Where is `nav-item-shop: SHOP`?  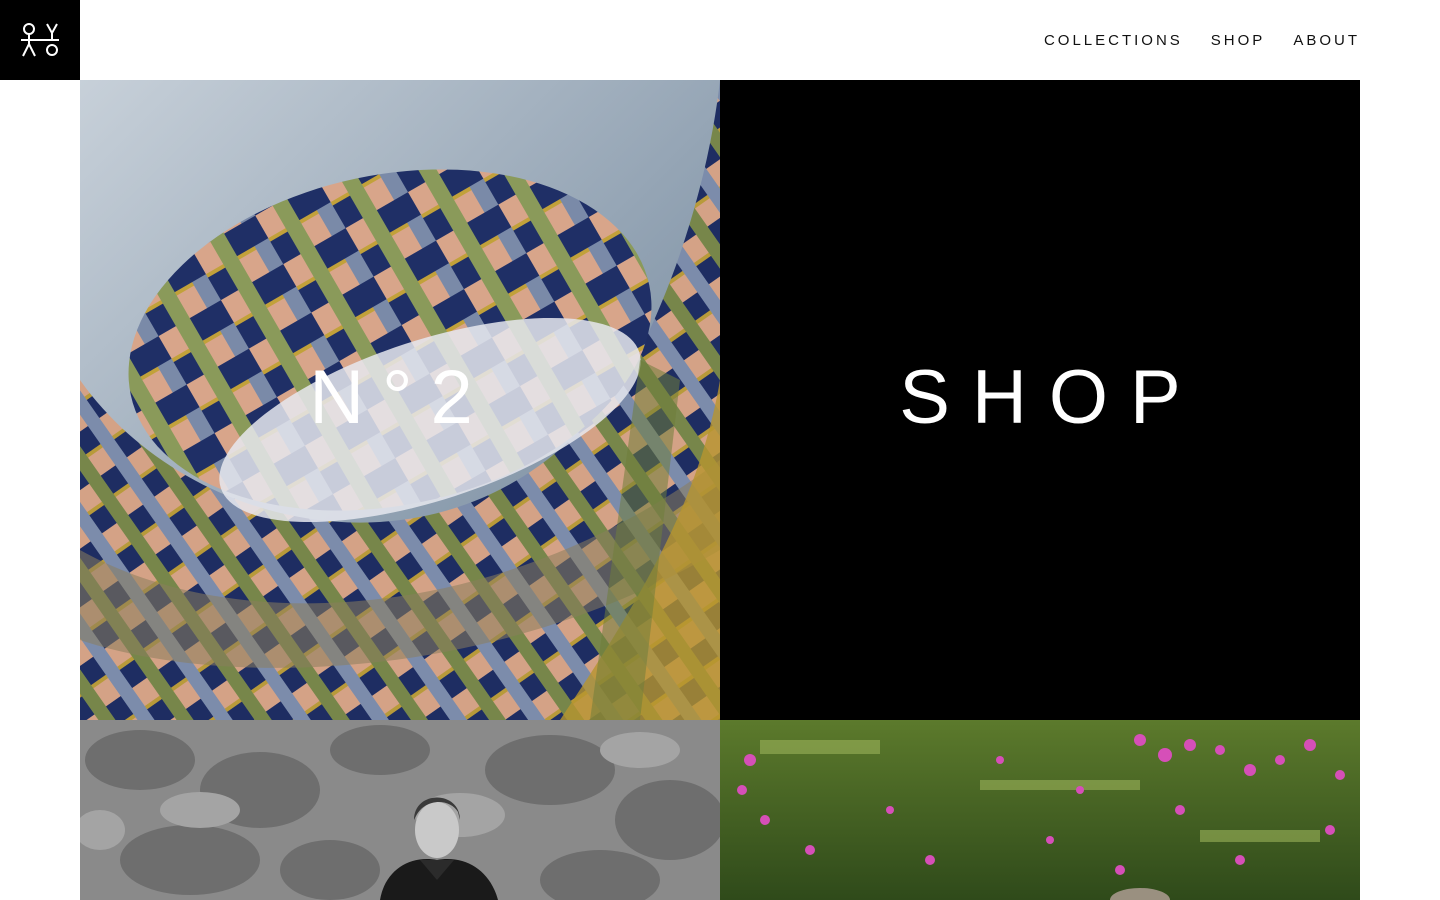 nav-item-shop: SHOP is located at coordinates (1238, 40).